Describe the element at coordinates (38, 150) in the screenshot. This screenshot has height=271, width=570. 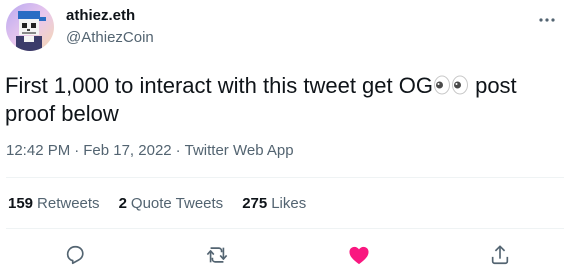
I see `tweet-time: 12:42 PM` at that location.